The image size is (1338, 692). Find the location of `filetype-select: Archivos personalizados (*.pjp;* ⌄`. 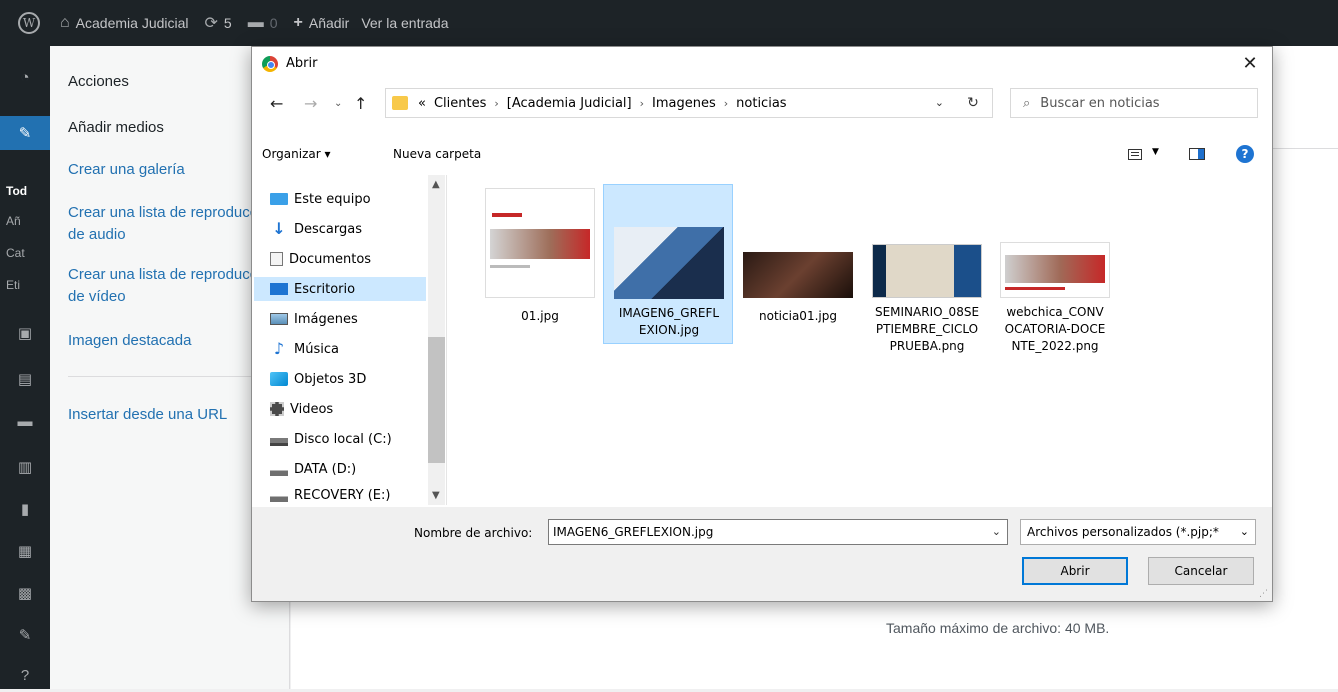

filetype-select: Archivos personalizados (*.pjp;* ⌄ is located at coordinates (1138, 532).